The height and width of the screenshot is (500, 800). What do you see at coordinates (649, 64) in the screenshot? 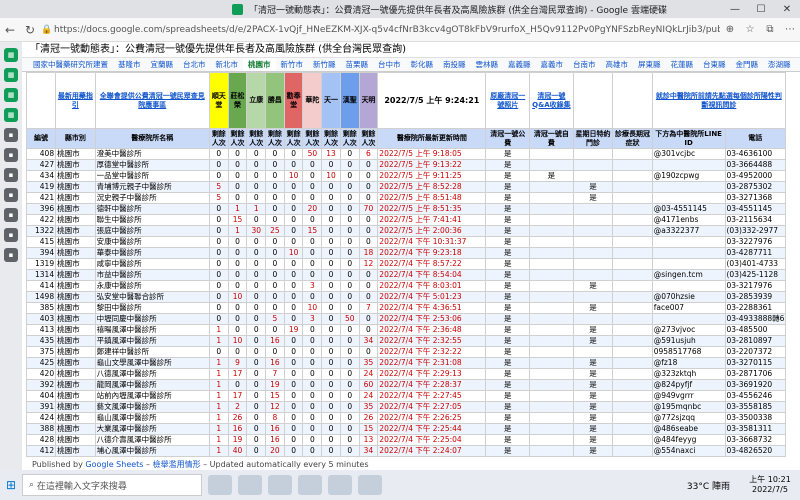
I see `sheet-tab: 屏東縣` at bounding box center [649, 64].